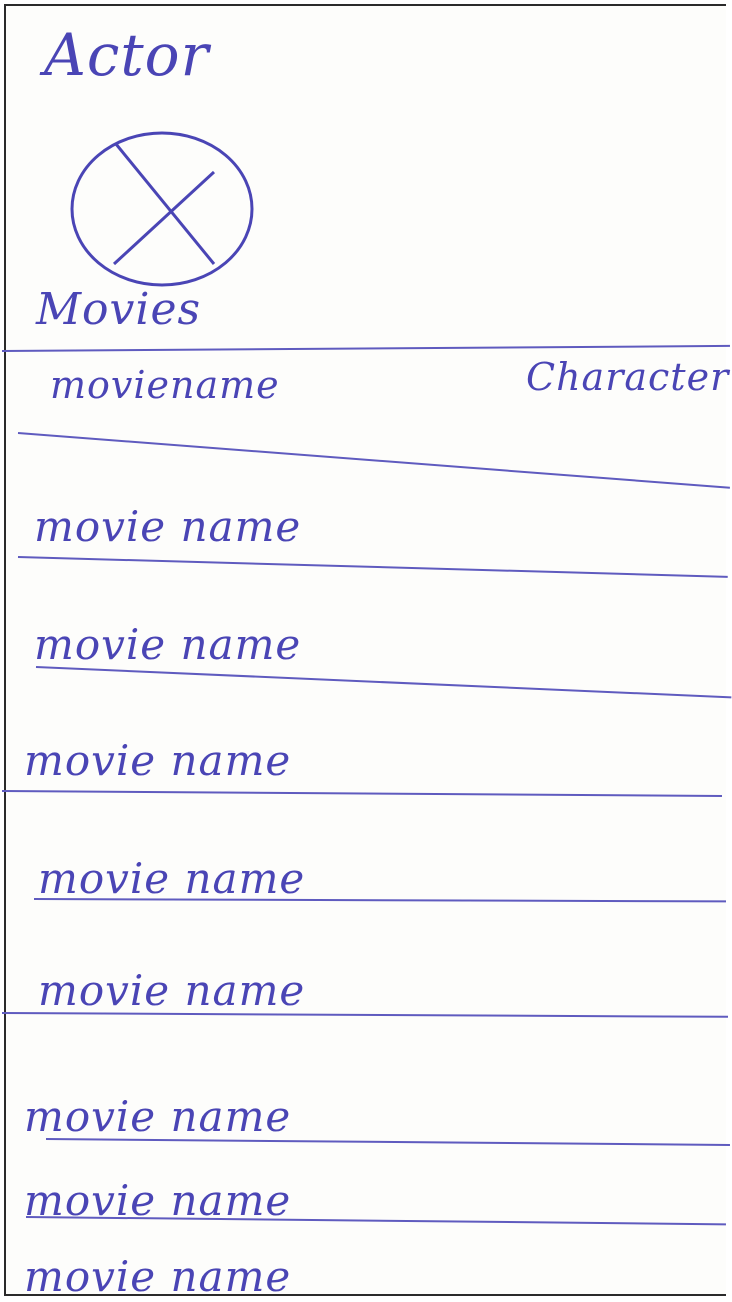 The height and width of the screenshot is (1302, 732). What do you see at coordinates (162, 209) in the screenshot?
I see `image-placeholder-icon` at bounding box center [162, 209].